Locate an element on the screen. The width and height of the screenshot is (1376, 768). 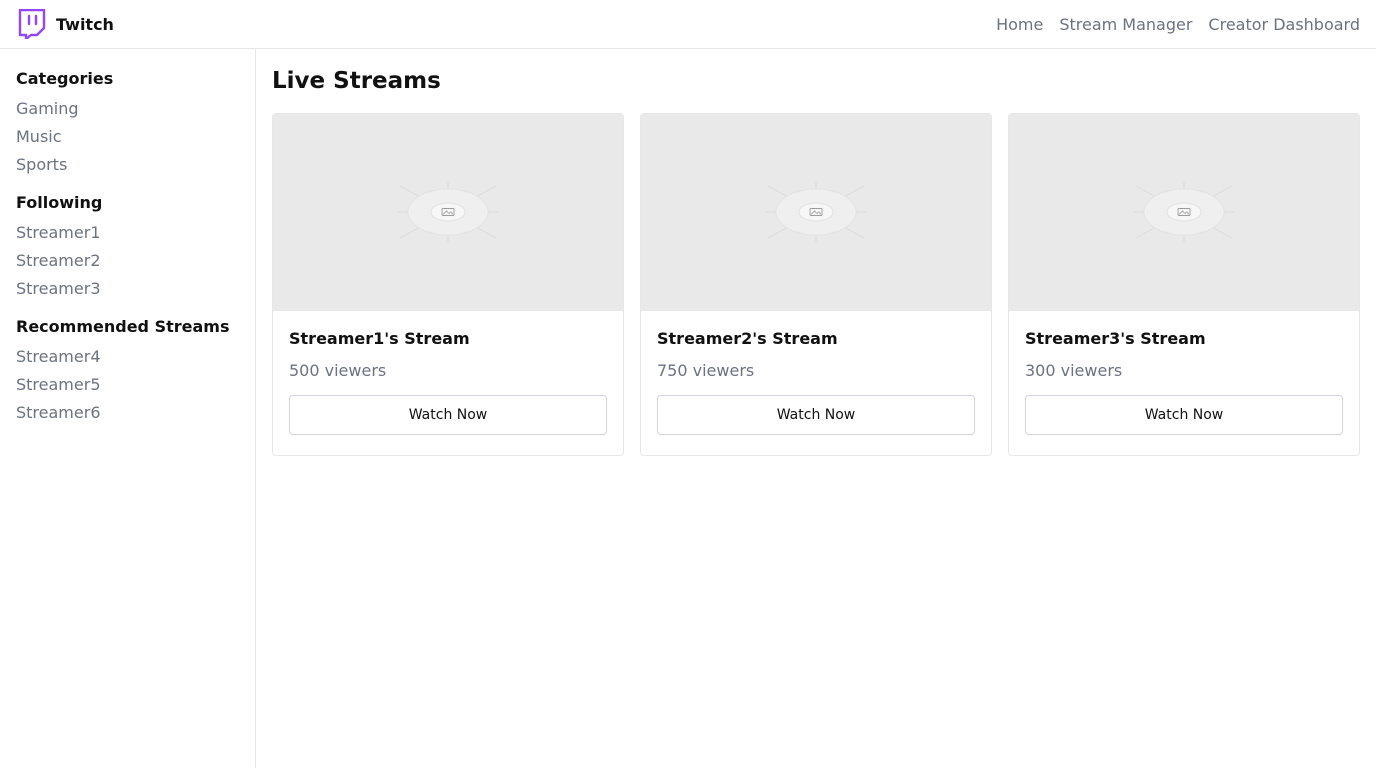
sidebar-heading-following: Following is located at coordinates (59, 202).